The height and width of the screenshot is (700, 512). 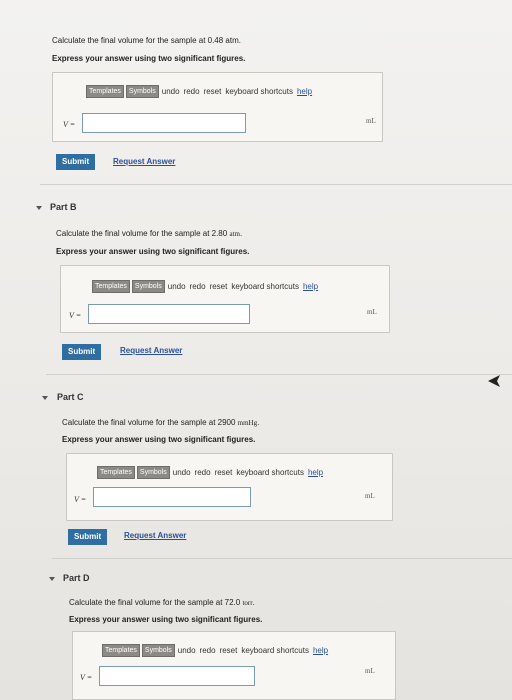 I want to click on part-b-question-period: ., so click(x=241, y=233).